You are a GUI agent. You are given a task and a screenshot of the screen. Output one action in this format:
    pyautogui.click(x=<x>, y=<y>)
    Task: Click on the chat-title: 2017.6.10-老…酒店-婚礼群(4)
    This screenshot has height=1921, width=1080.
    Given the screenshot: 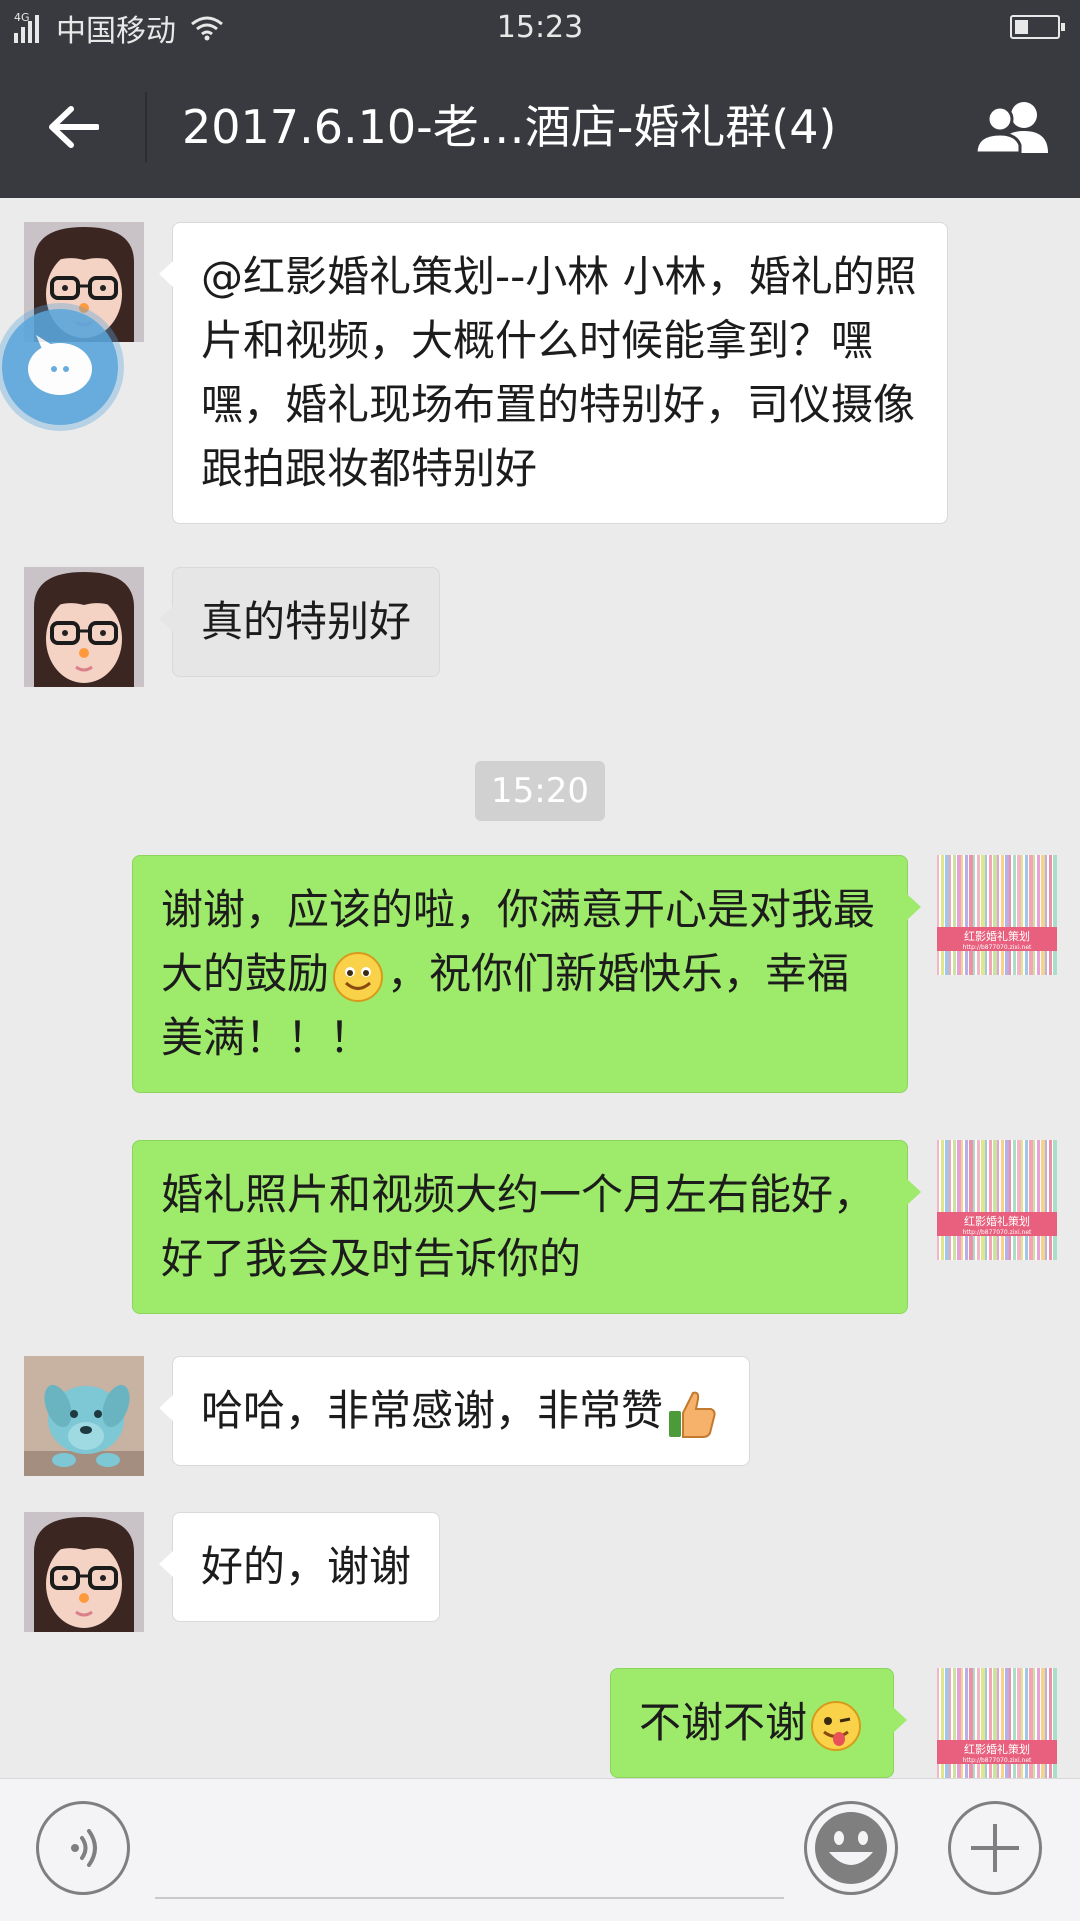 What is the action you would take?
    pyautogui.click(x=509, y=127)
    